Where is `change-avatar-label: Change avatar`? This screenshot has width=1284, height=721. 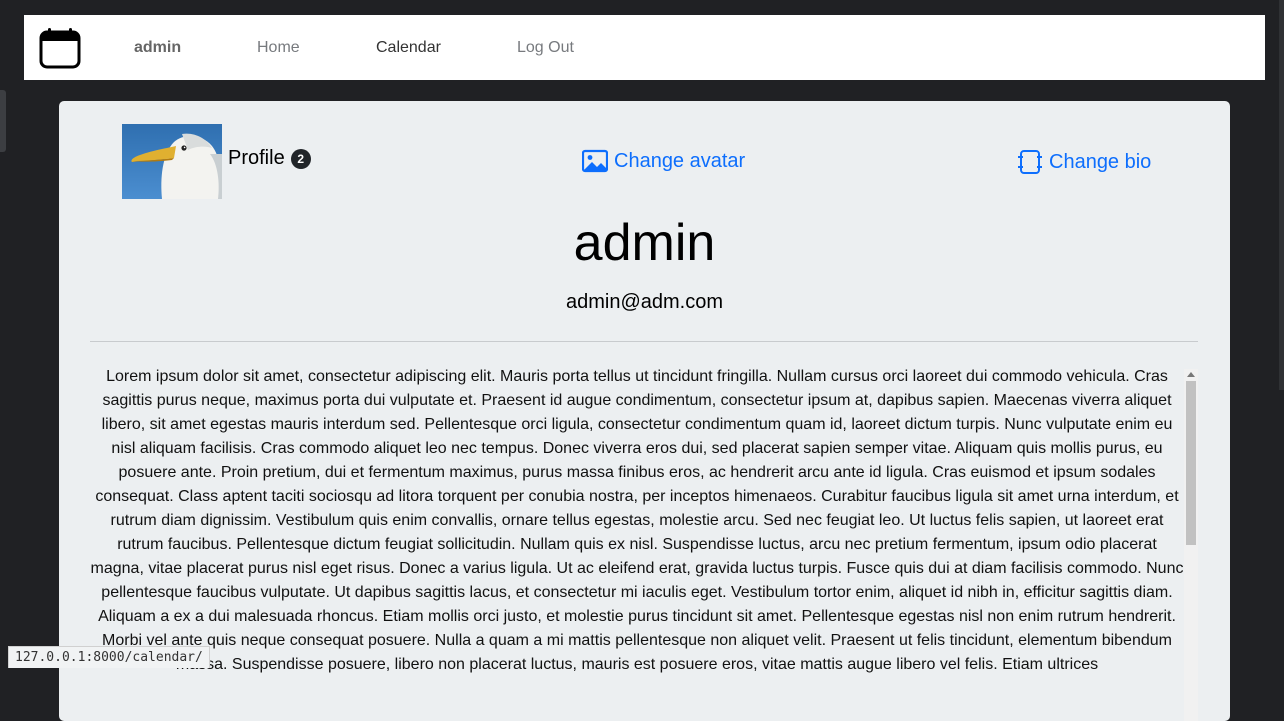 change-avatar-label: Change avatar is located at coordinates (680, 160).